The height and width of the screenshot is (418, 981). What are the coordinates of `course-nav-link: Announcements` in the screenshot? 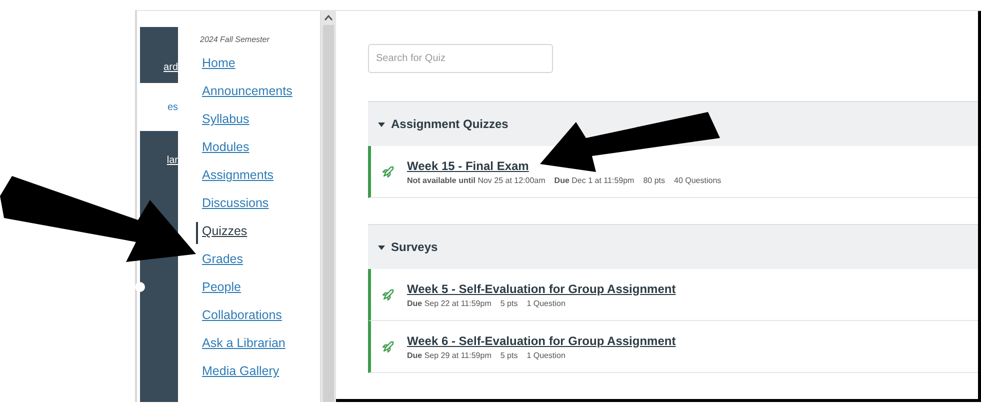 It's located at (260, 96).